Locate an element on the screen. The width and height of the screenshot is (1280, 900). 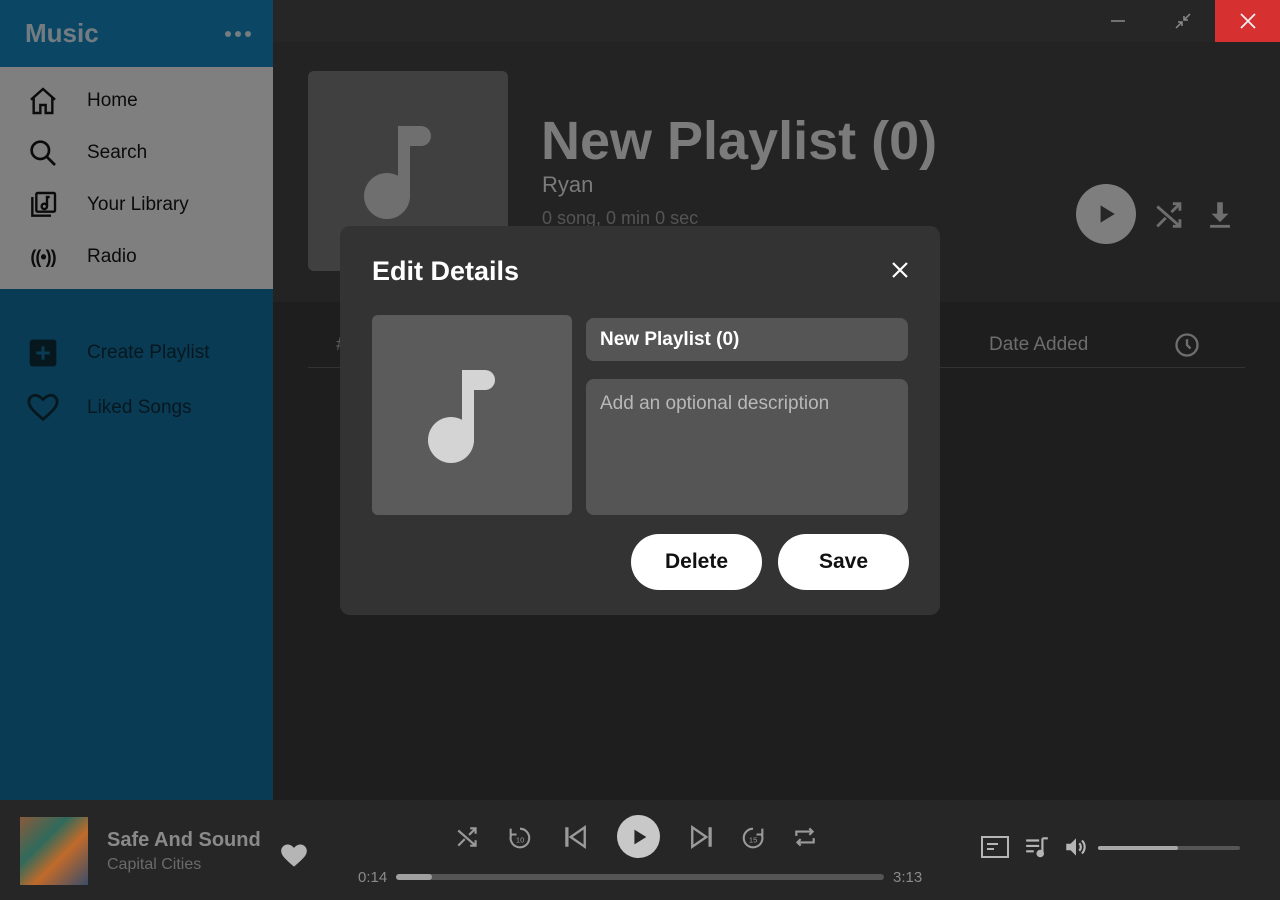
save-button: Save is located at coordinates (843, 562).